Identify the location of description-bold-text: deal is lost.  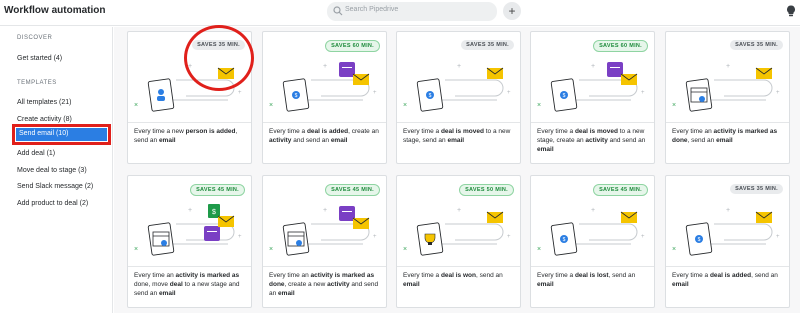
(591, 275).